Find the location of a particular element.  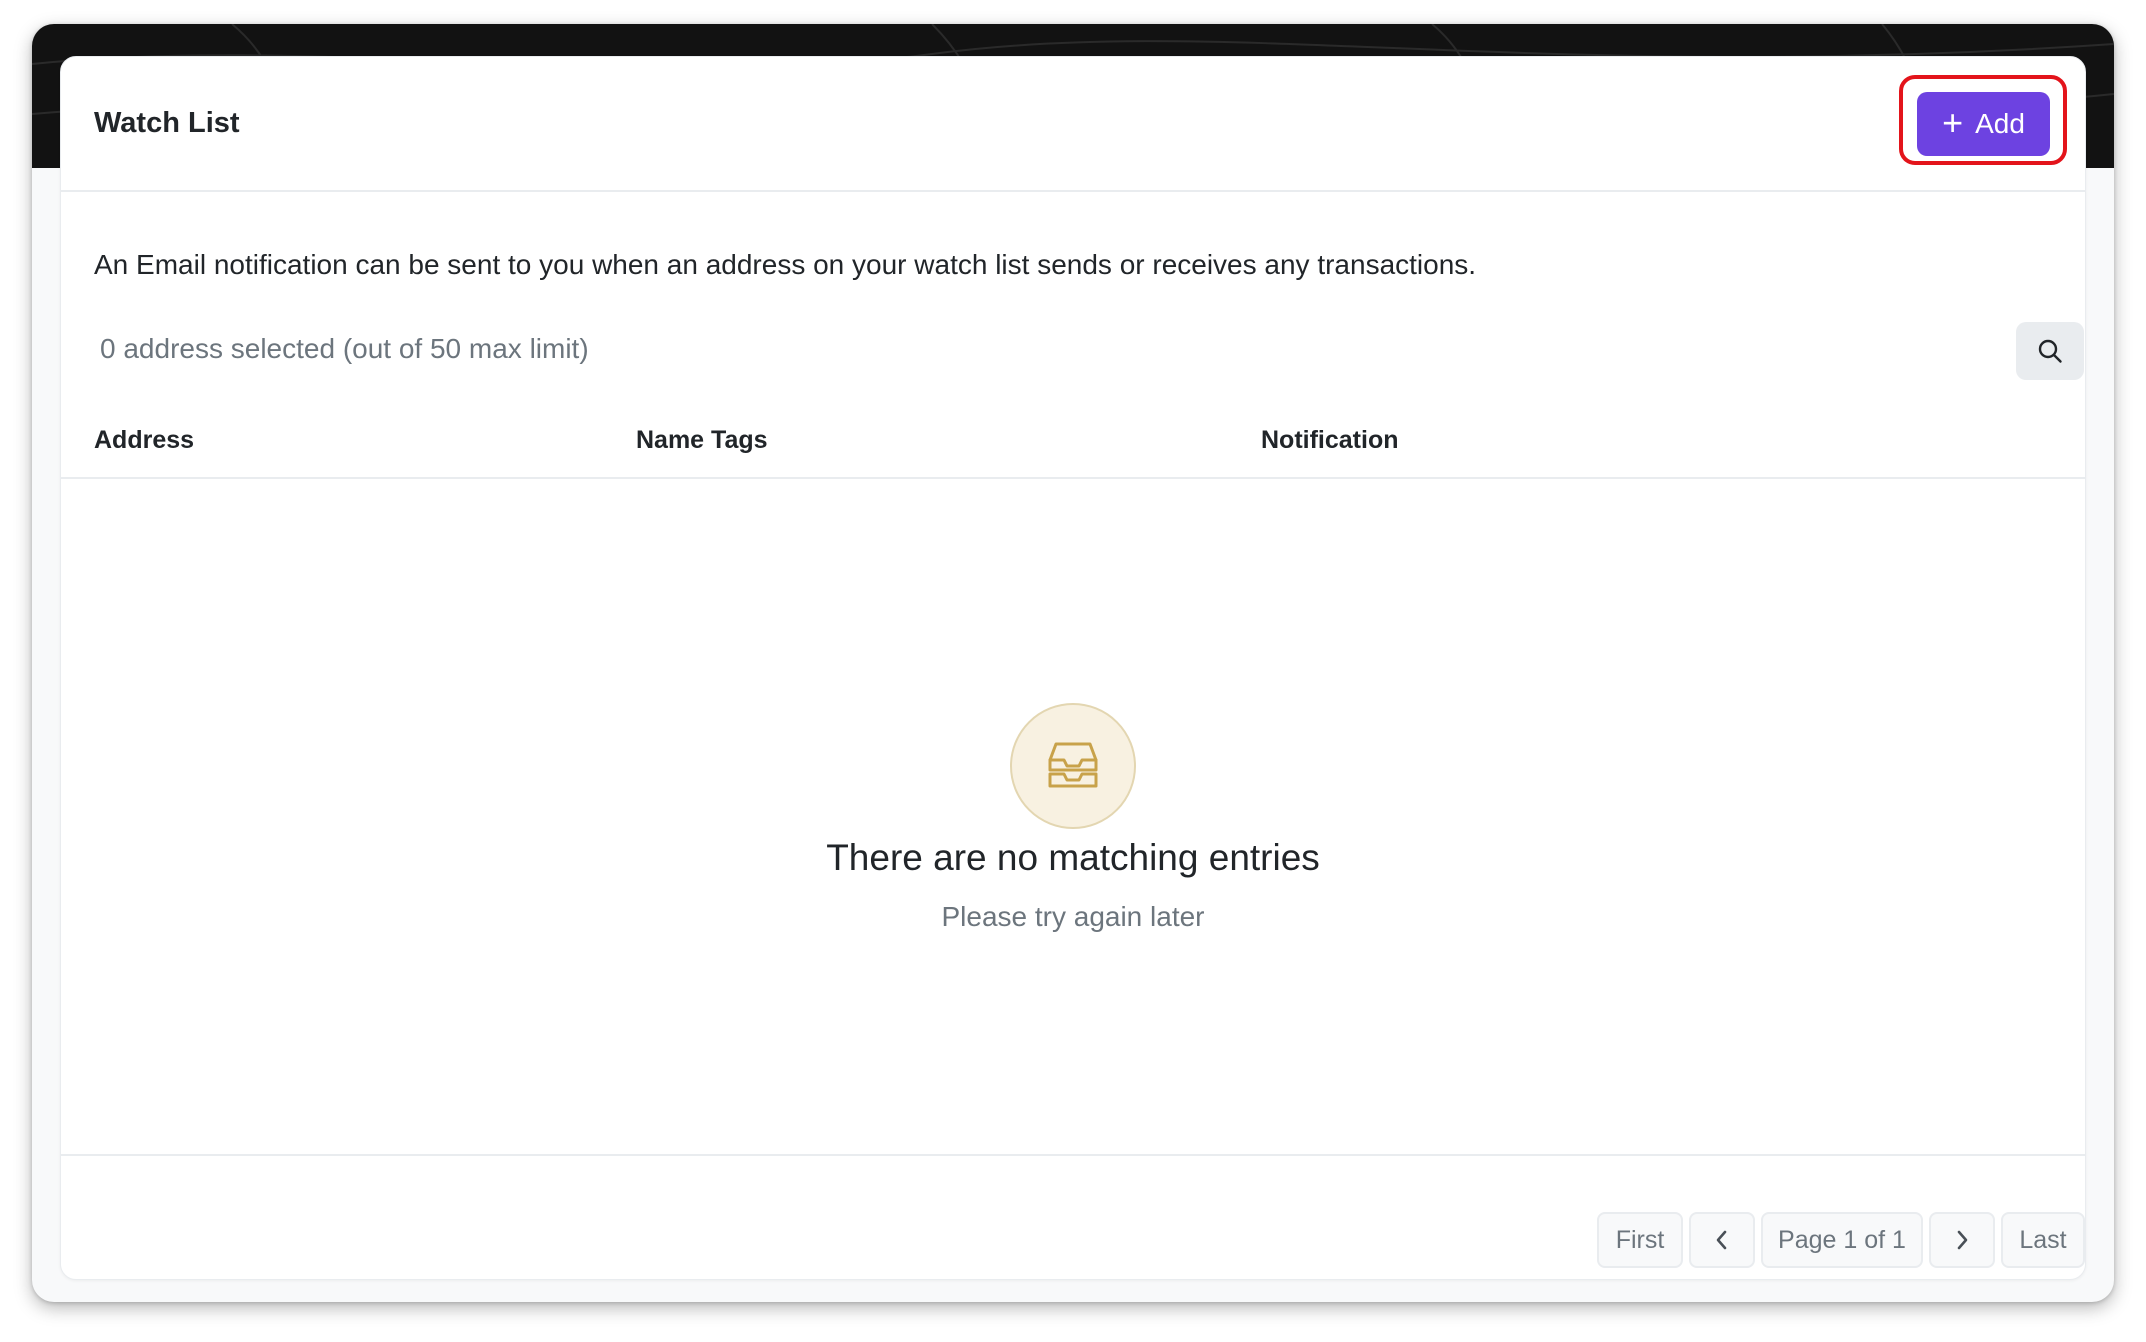

add-button: + Add is located at coordinates (1983, 124).